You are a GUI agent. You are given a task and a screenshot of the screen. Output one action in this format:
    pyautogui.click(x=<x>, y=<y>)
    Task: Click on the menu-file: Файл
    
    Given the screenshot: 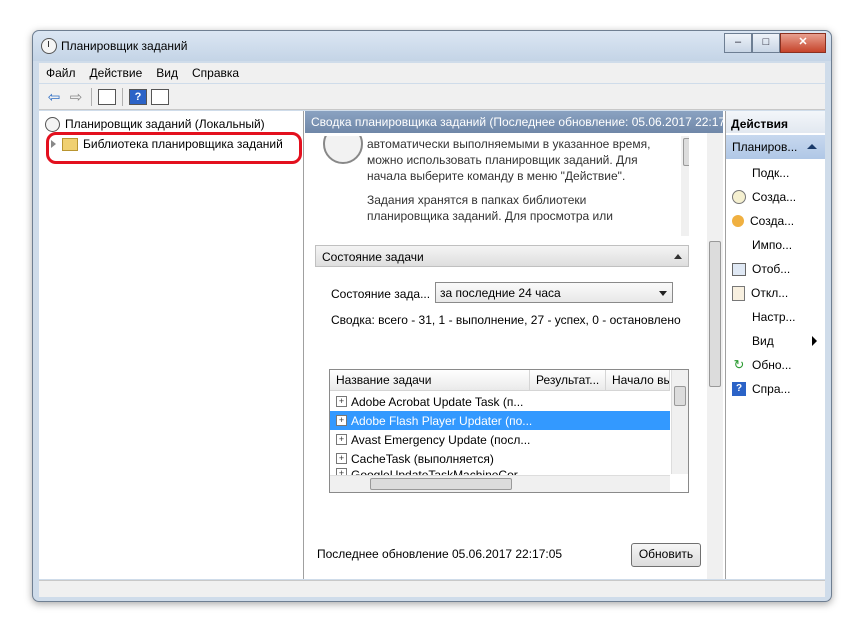 What is the action you would take?
    pyautogui.click(x=61, y=73)
    